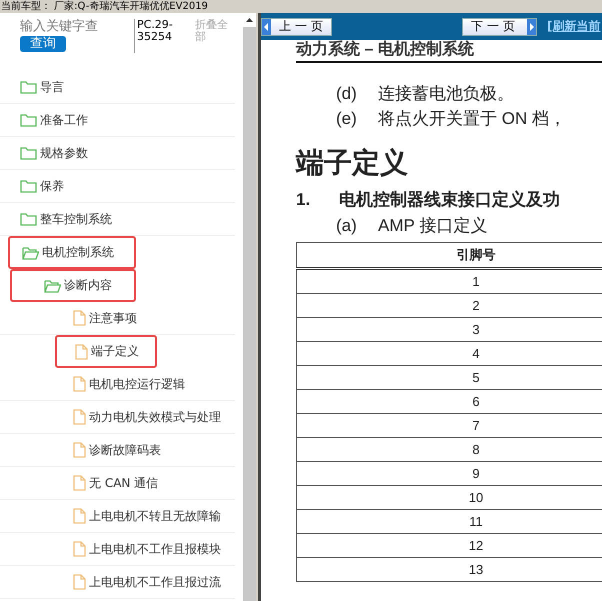 The width and height of the screenshot is (602, 601). Describe the element at coordinates (296, 27) in the screenshot. I see `previous-page-button: 上一页` at that location.